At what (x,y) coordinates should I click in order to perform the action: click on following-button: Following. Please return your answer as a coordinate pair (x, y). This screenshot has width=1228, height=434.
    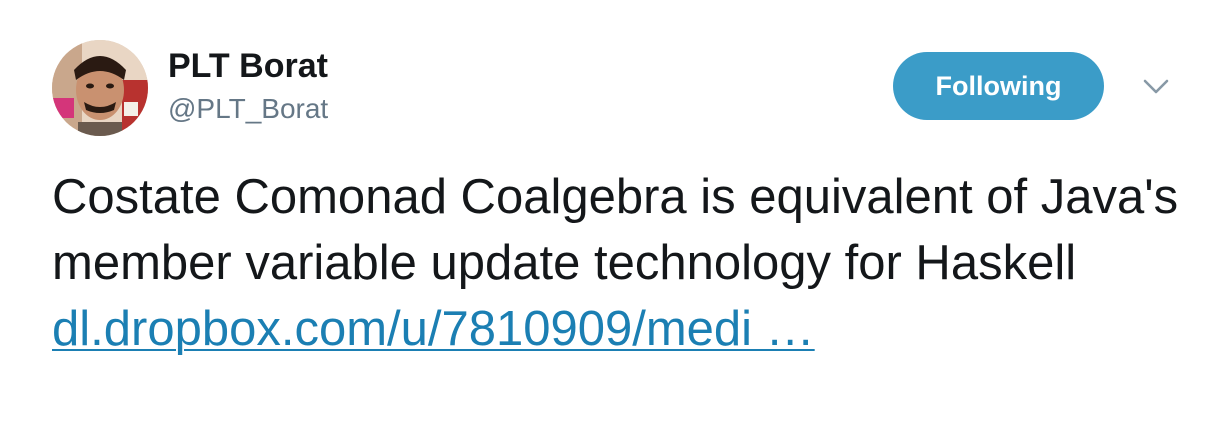
    Looking at the image, I should click on (998, 86).